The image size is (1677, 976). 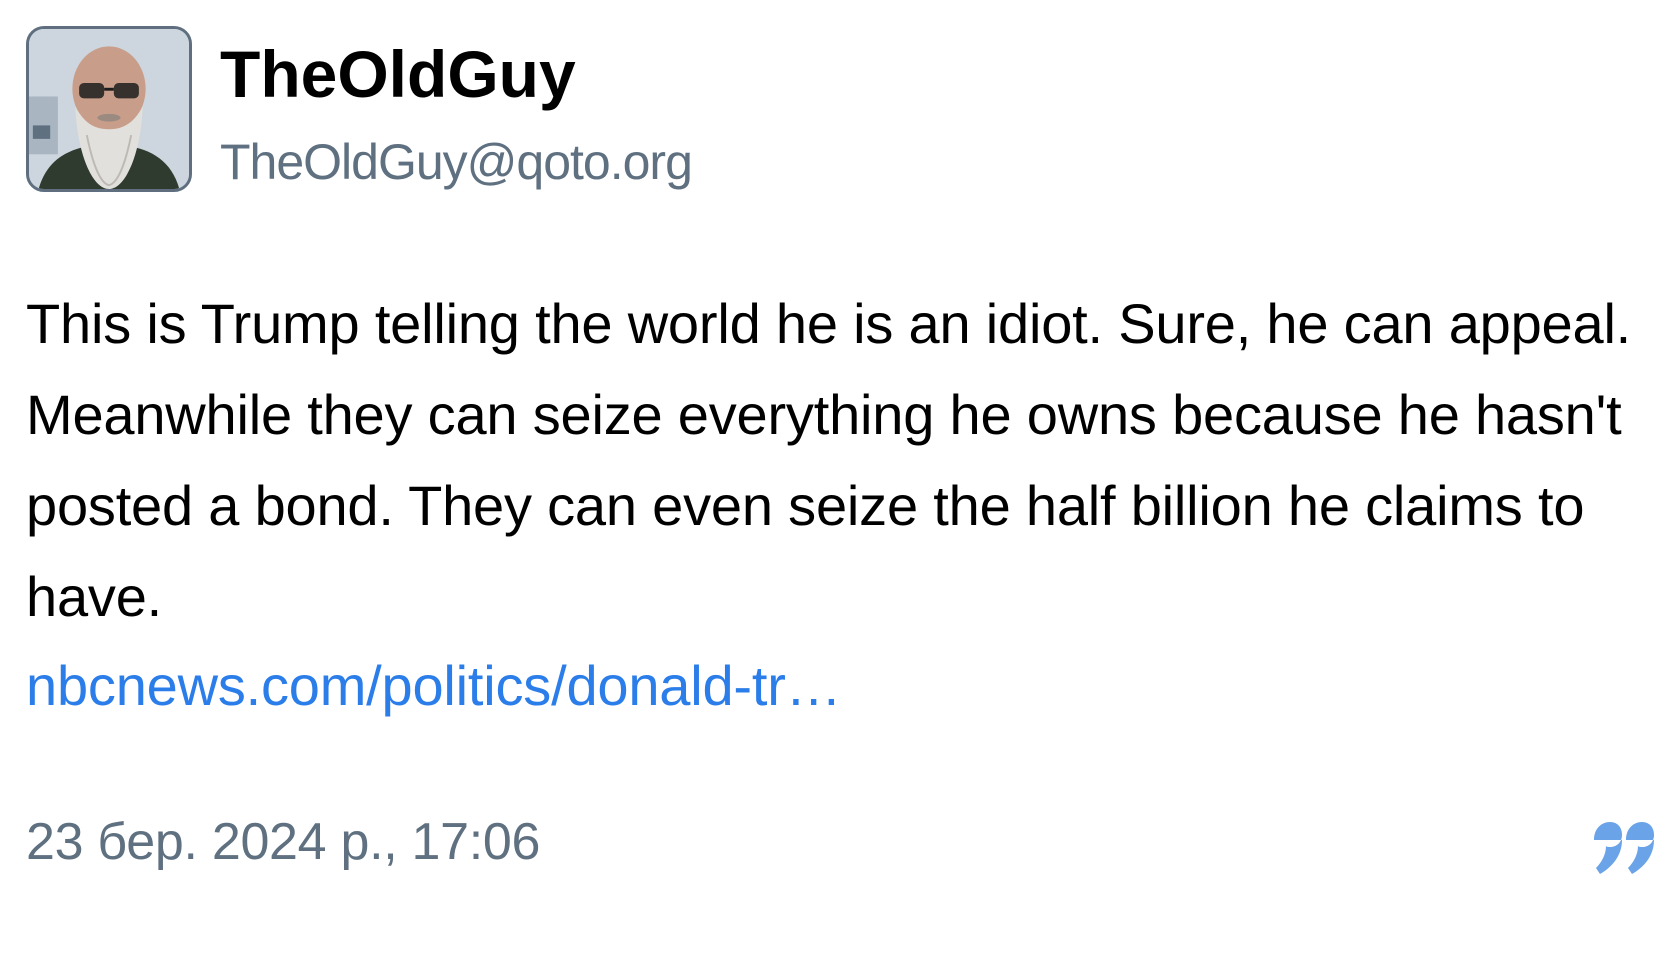 What do you see at coordinates (109, 109) in the screenshot?
I see `avatar` at bounding box center [109, 109].